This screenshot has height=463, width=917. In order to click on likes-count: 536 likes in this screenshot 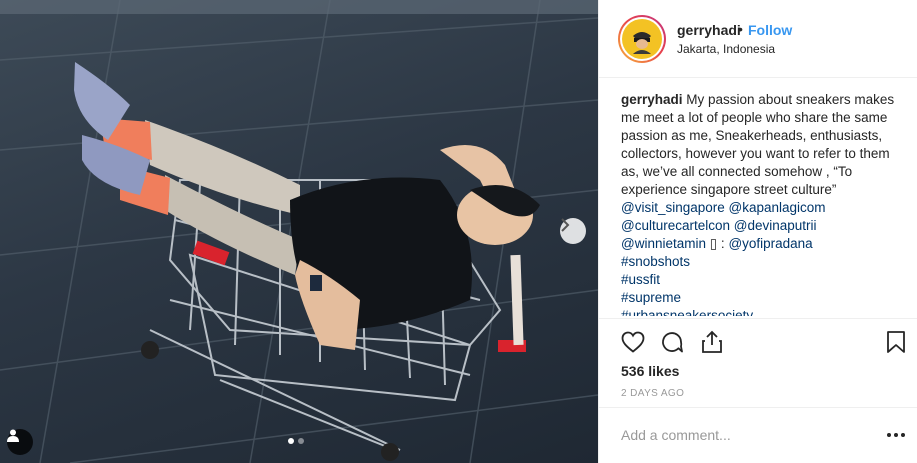, I will do `click(650, 371)`.